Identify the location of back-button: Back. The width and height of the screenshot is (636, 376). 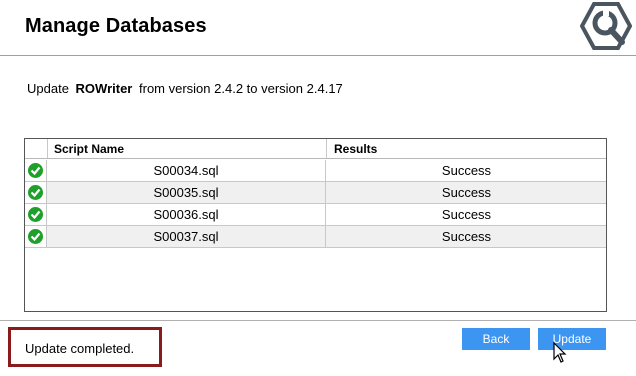
(496, 339).